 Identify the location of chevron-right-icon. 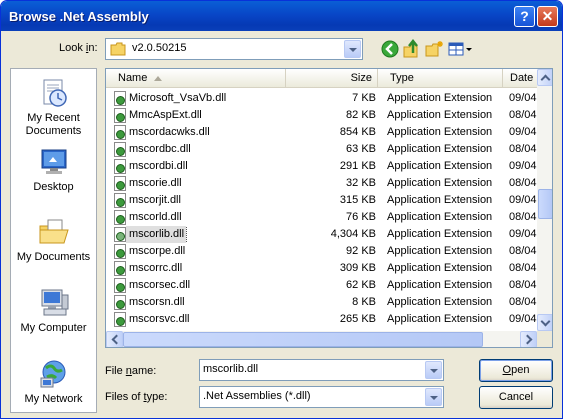
(527, 339).